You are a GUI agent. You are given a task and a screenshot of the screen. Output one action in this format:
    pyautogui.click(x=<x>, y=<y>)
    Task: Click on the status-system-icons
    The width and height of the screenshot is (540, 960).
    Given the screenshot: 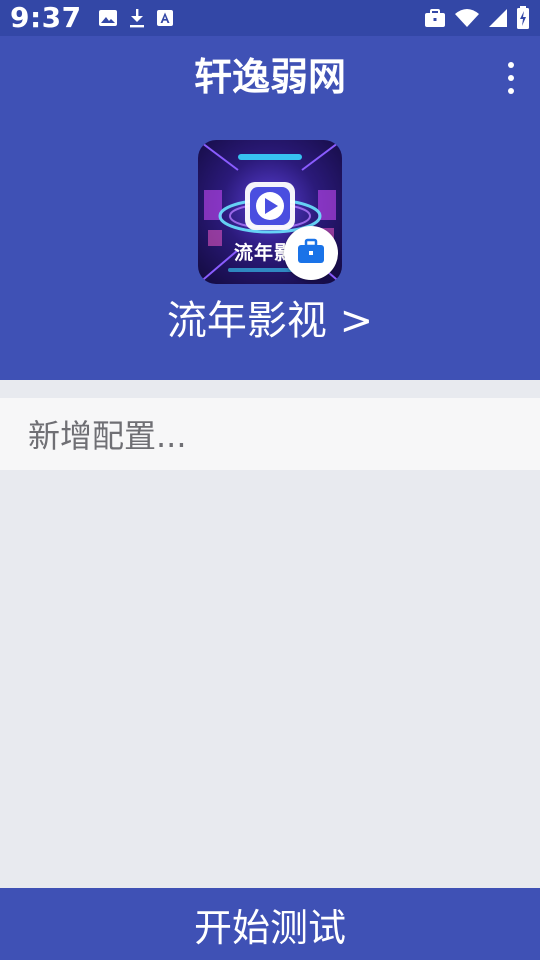 What is the action you would take?
    pyautogui.click(x=477, y=18)
    